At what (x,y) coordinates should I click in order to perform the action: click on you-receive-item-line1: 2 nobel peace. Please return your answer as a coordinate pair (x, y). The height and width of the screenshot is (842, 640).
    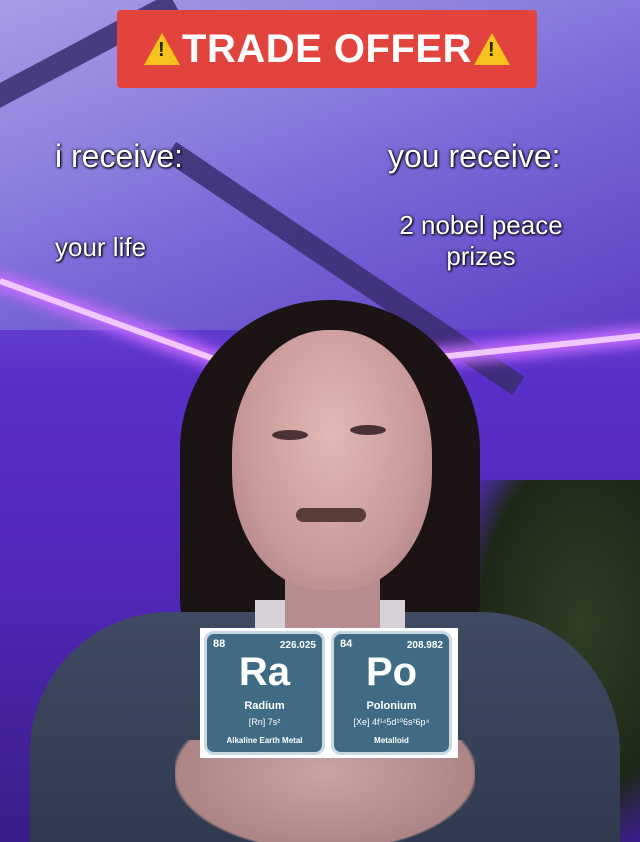
    Looking at the image, I should click on (481, 225).